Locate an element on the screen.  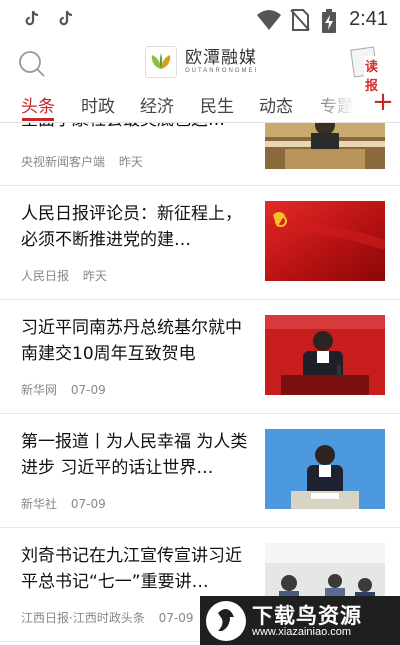
app-header: 欧潭融媒 OUTANRONGMEI 读报 is located at coordinates (200, 67).